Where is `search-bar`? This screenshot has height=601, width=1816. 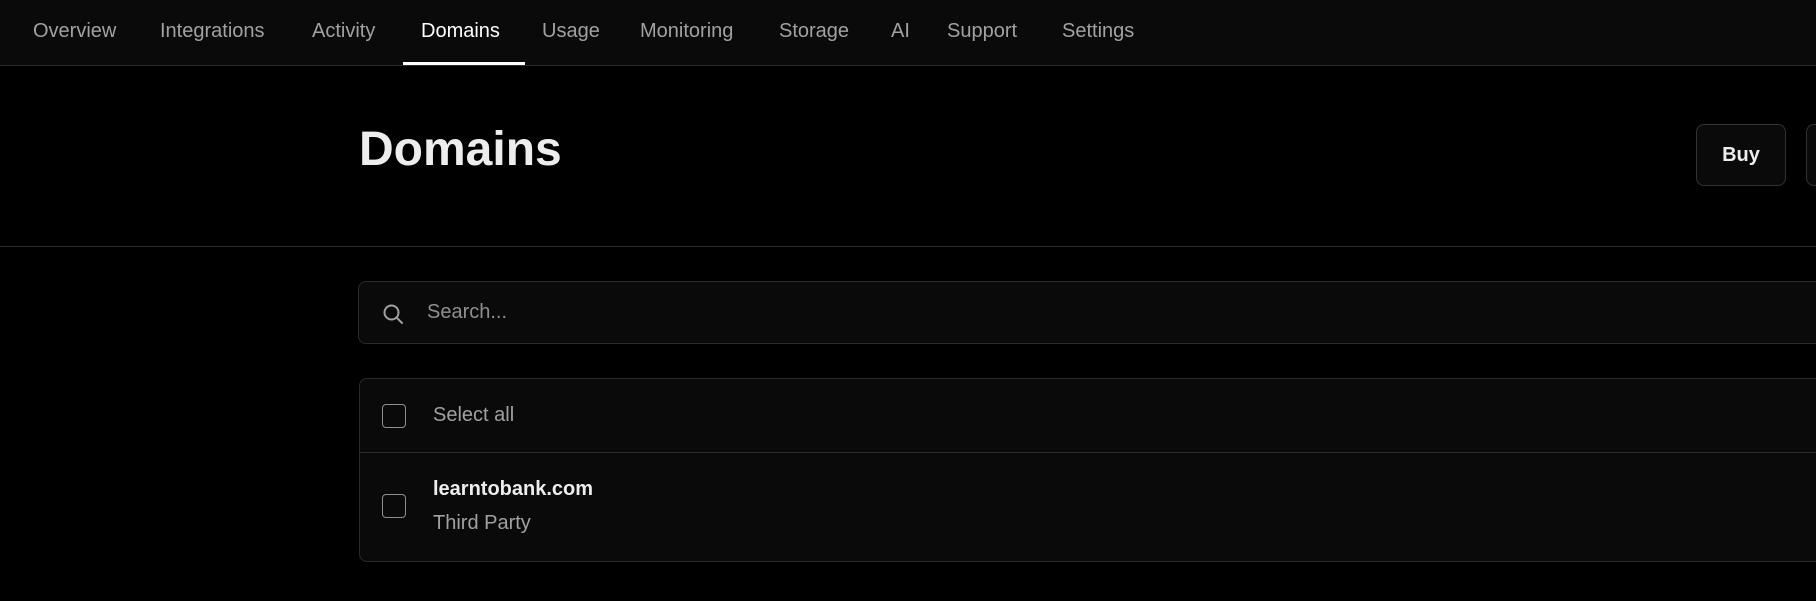 search-bar is located at coordinates (1087, 312).